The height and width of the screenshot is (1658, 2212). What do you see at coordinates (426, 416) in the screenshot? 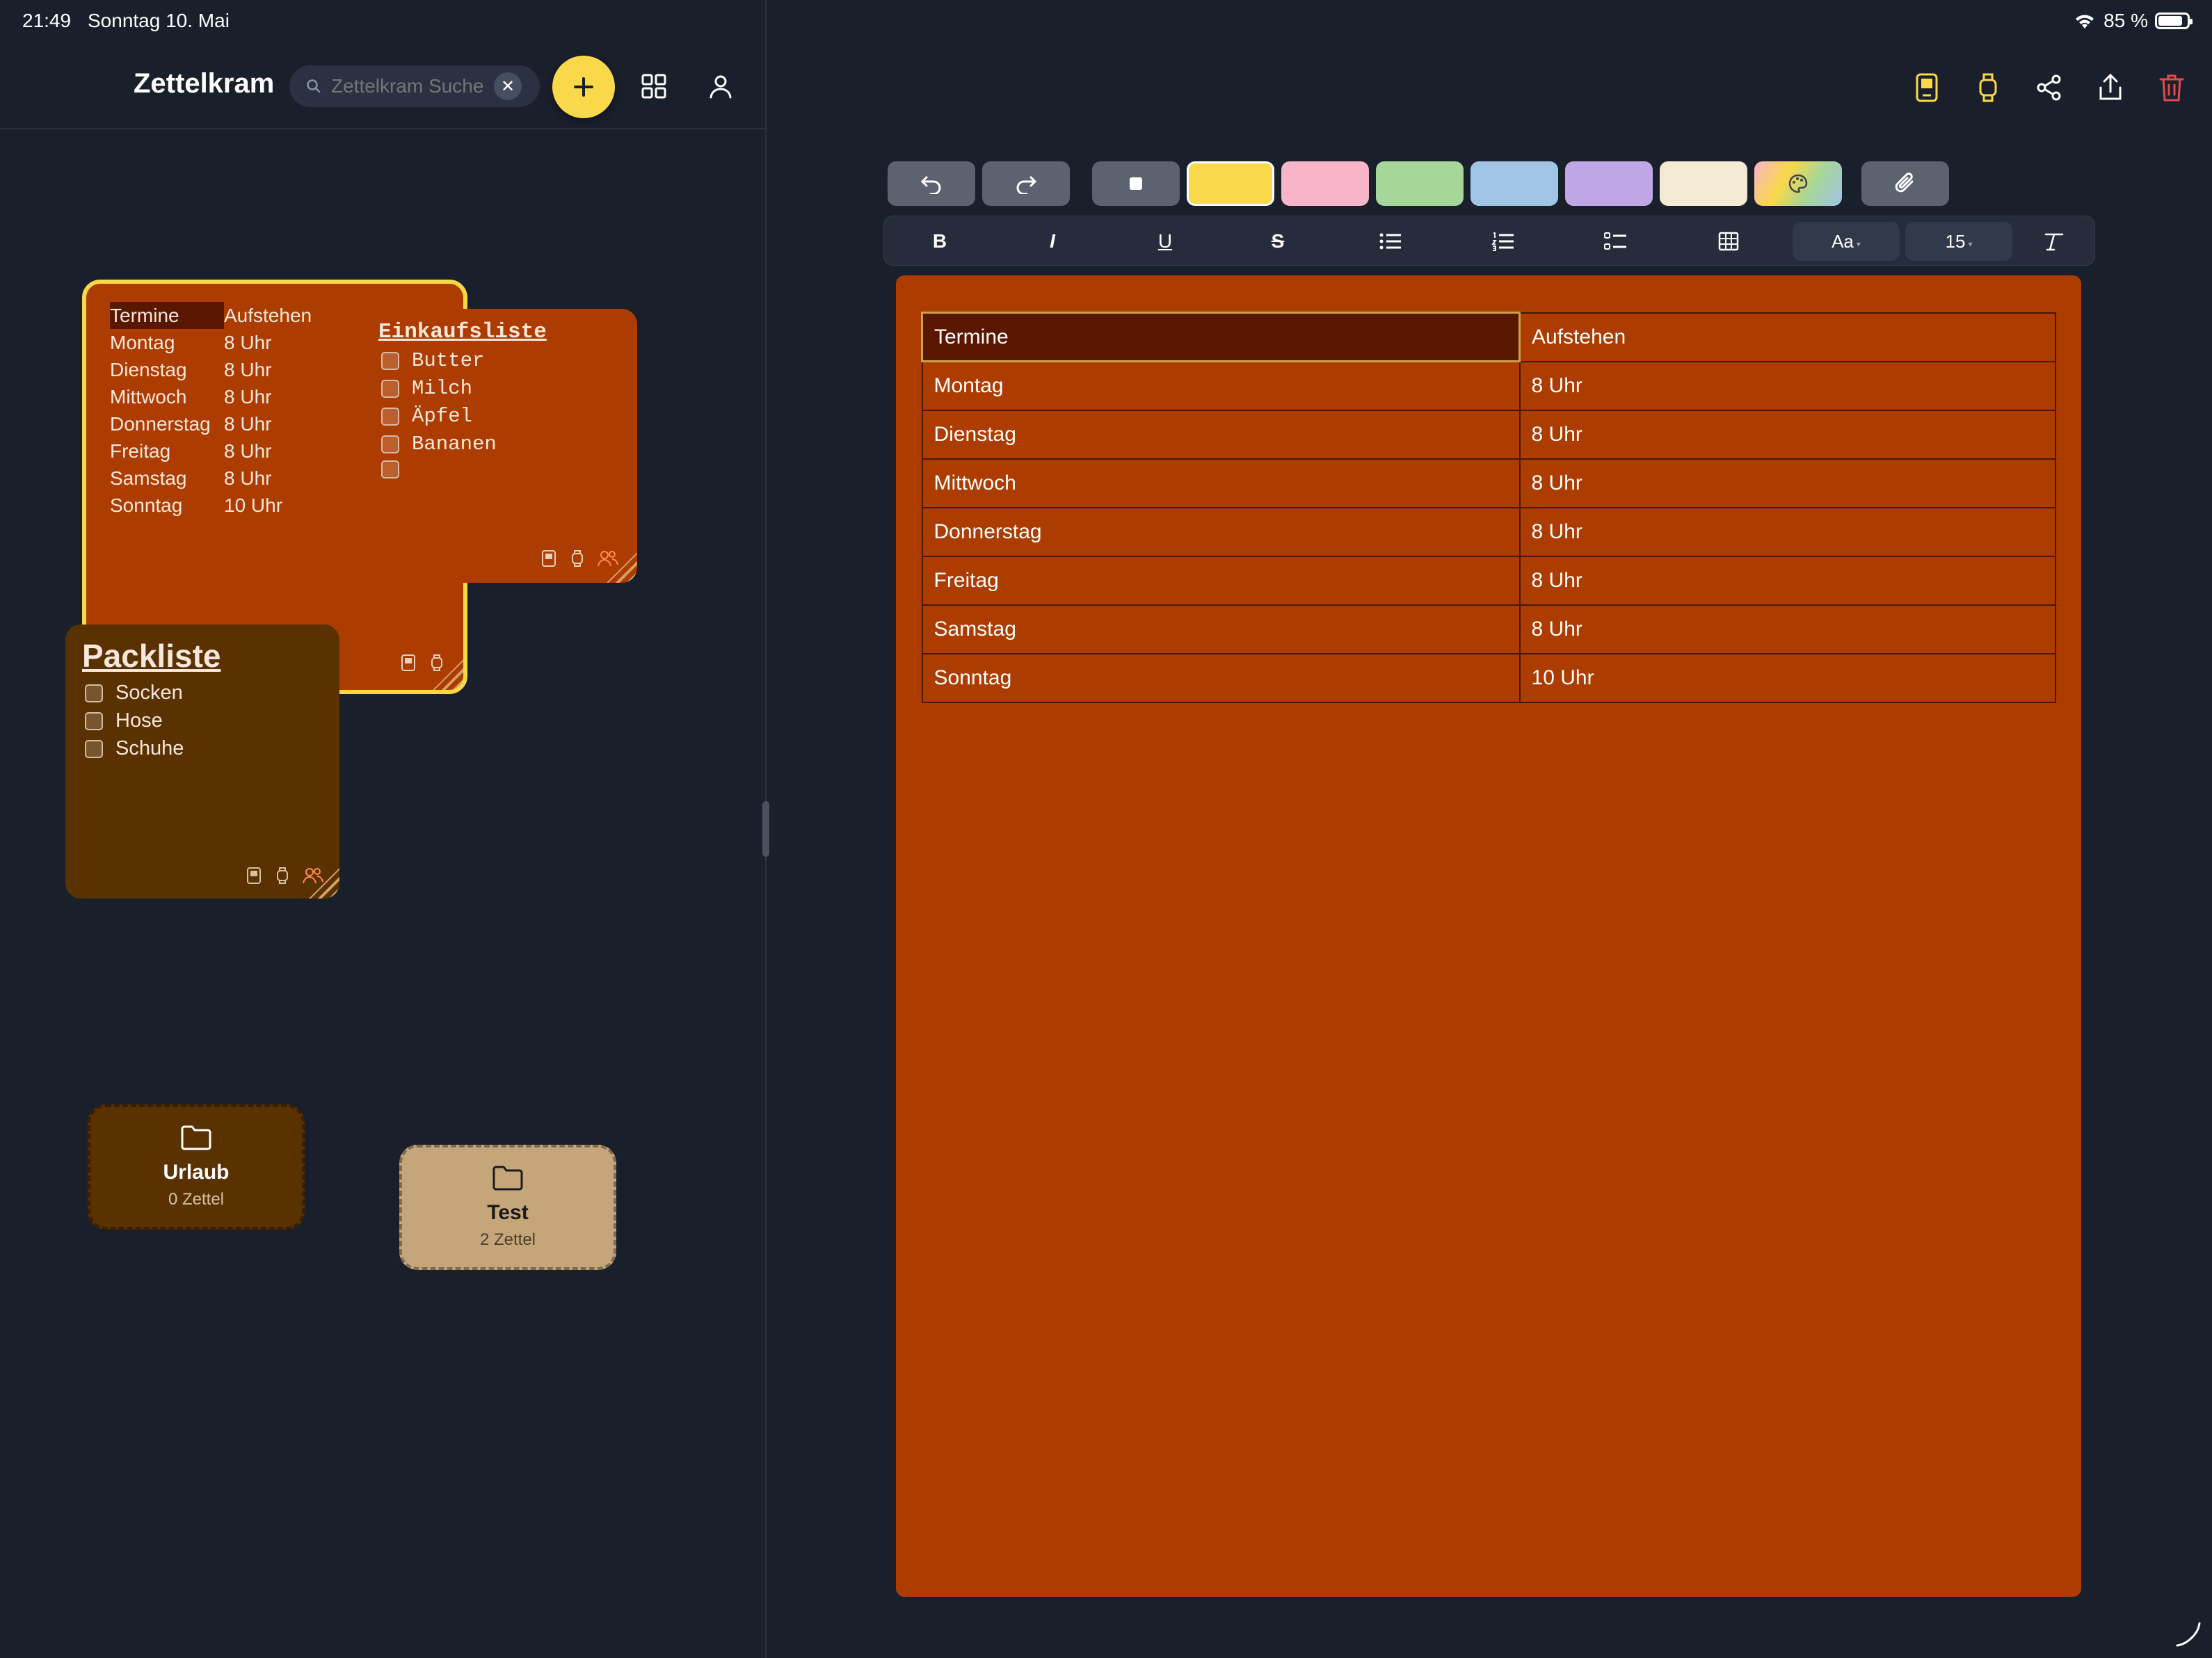
I see `checklist-item: Äpfel` at bounding box center [426, 416].